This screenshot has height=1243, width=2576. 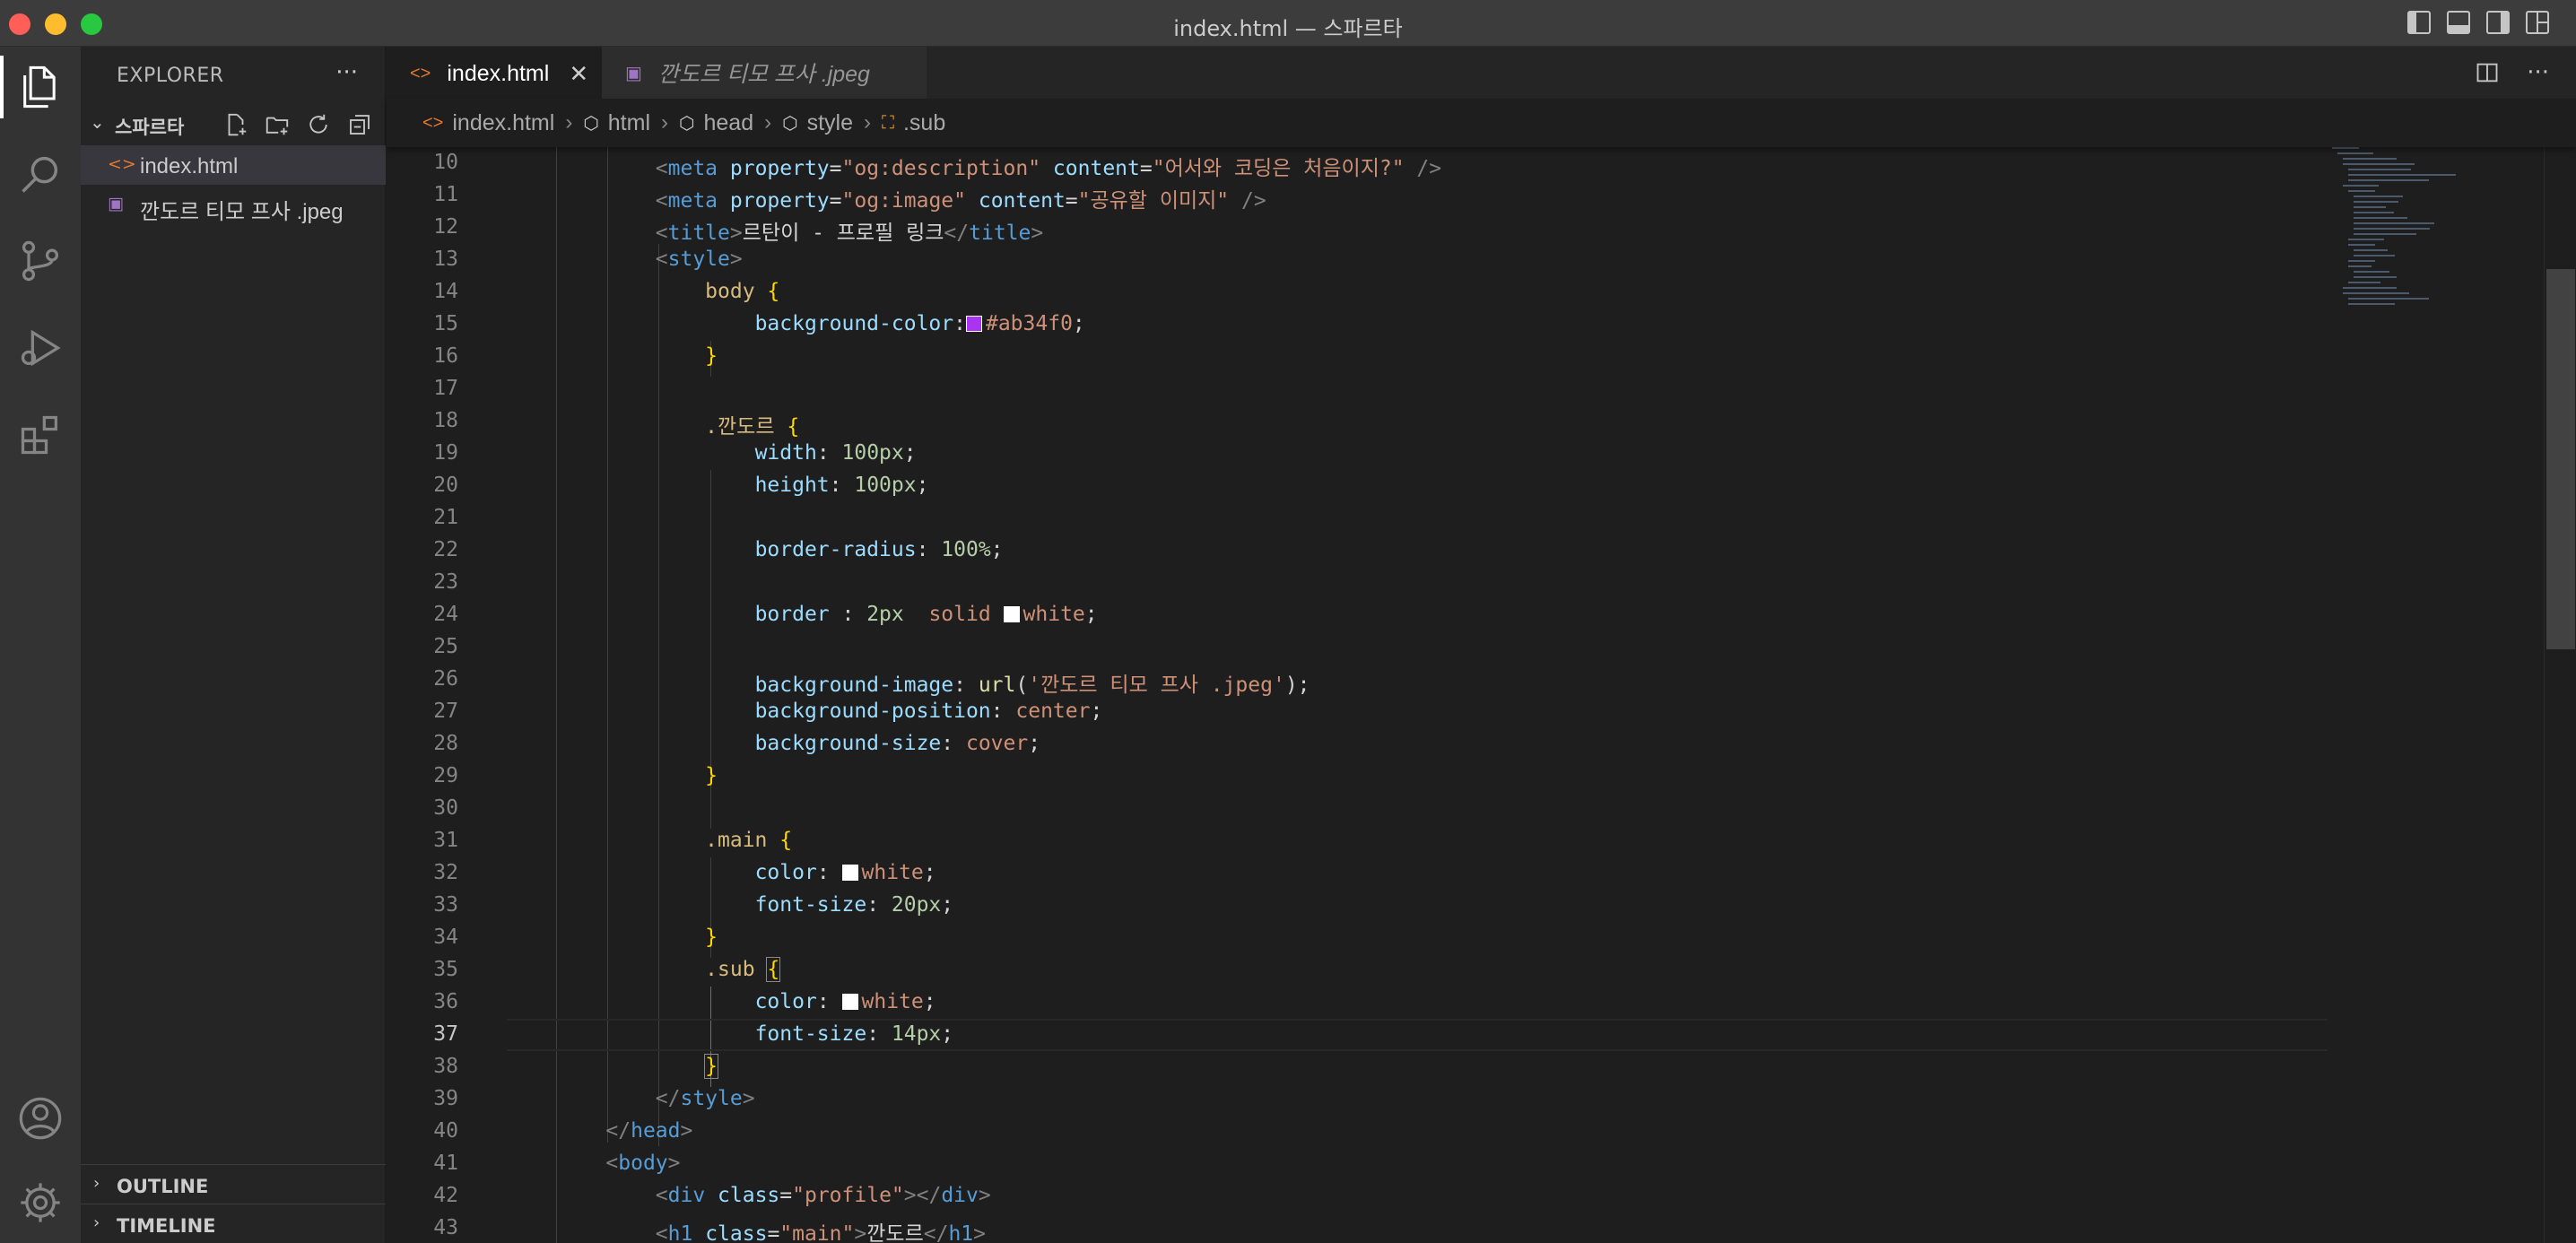 I want to click on chevron-right-icon: ›, so click(x=569, y=122).